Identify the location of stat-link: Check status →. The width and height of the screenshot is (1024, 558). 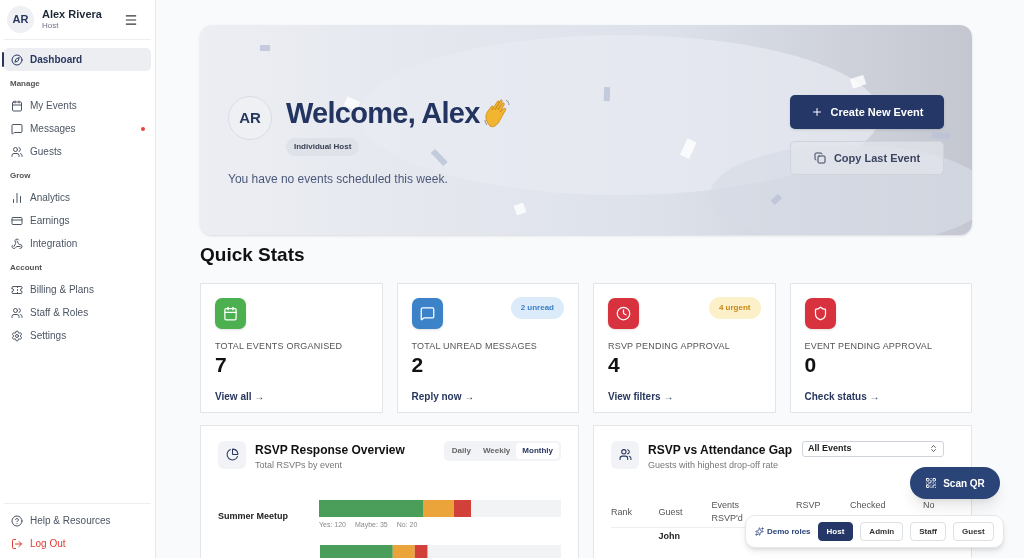
(880, 396).